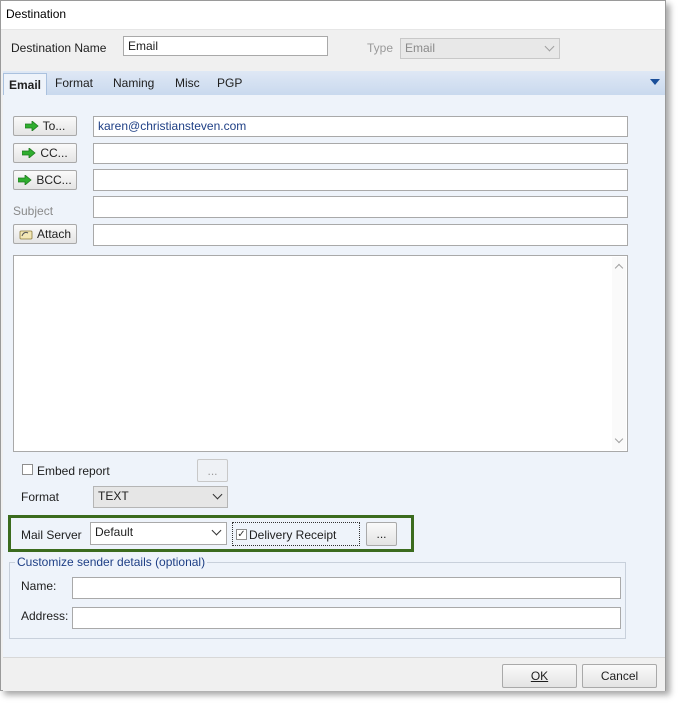 Image resolution: width=682 pixels, height=707 pixels. Describe the element at coordinates (334, 84) in the screenshot. I see `tab-bar: Email Format Naming Misc PGP` at that location.